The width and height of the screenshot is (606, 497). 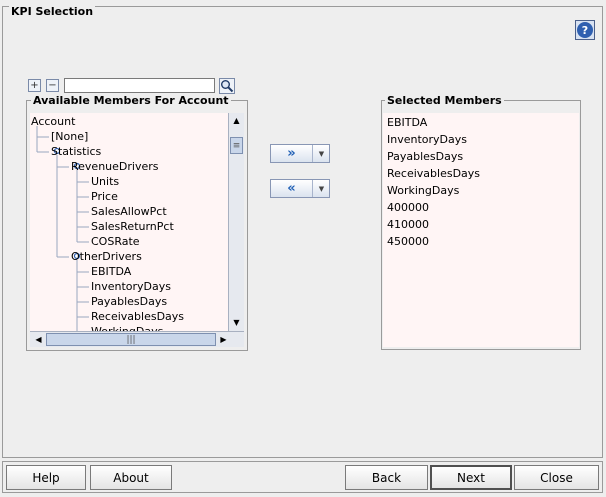 What do you see at coordinates (131, 339) in the screenshot?
I see `horizontal-scroll-thumb: |||` at bounding box center [131, 339].